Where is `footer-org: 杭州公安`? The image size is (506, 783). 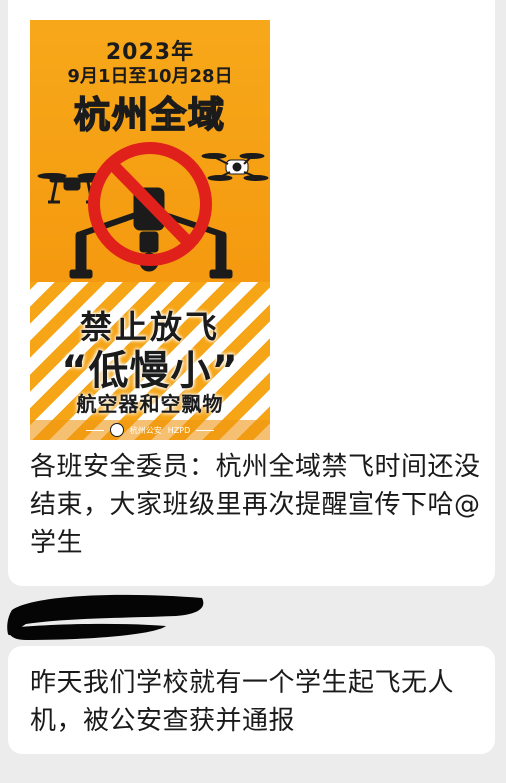
footer-org: 杭州公安 is located at coordinates (145, 430).